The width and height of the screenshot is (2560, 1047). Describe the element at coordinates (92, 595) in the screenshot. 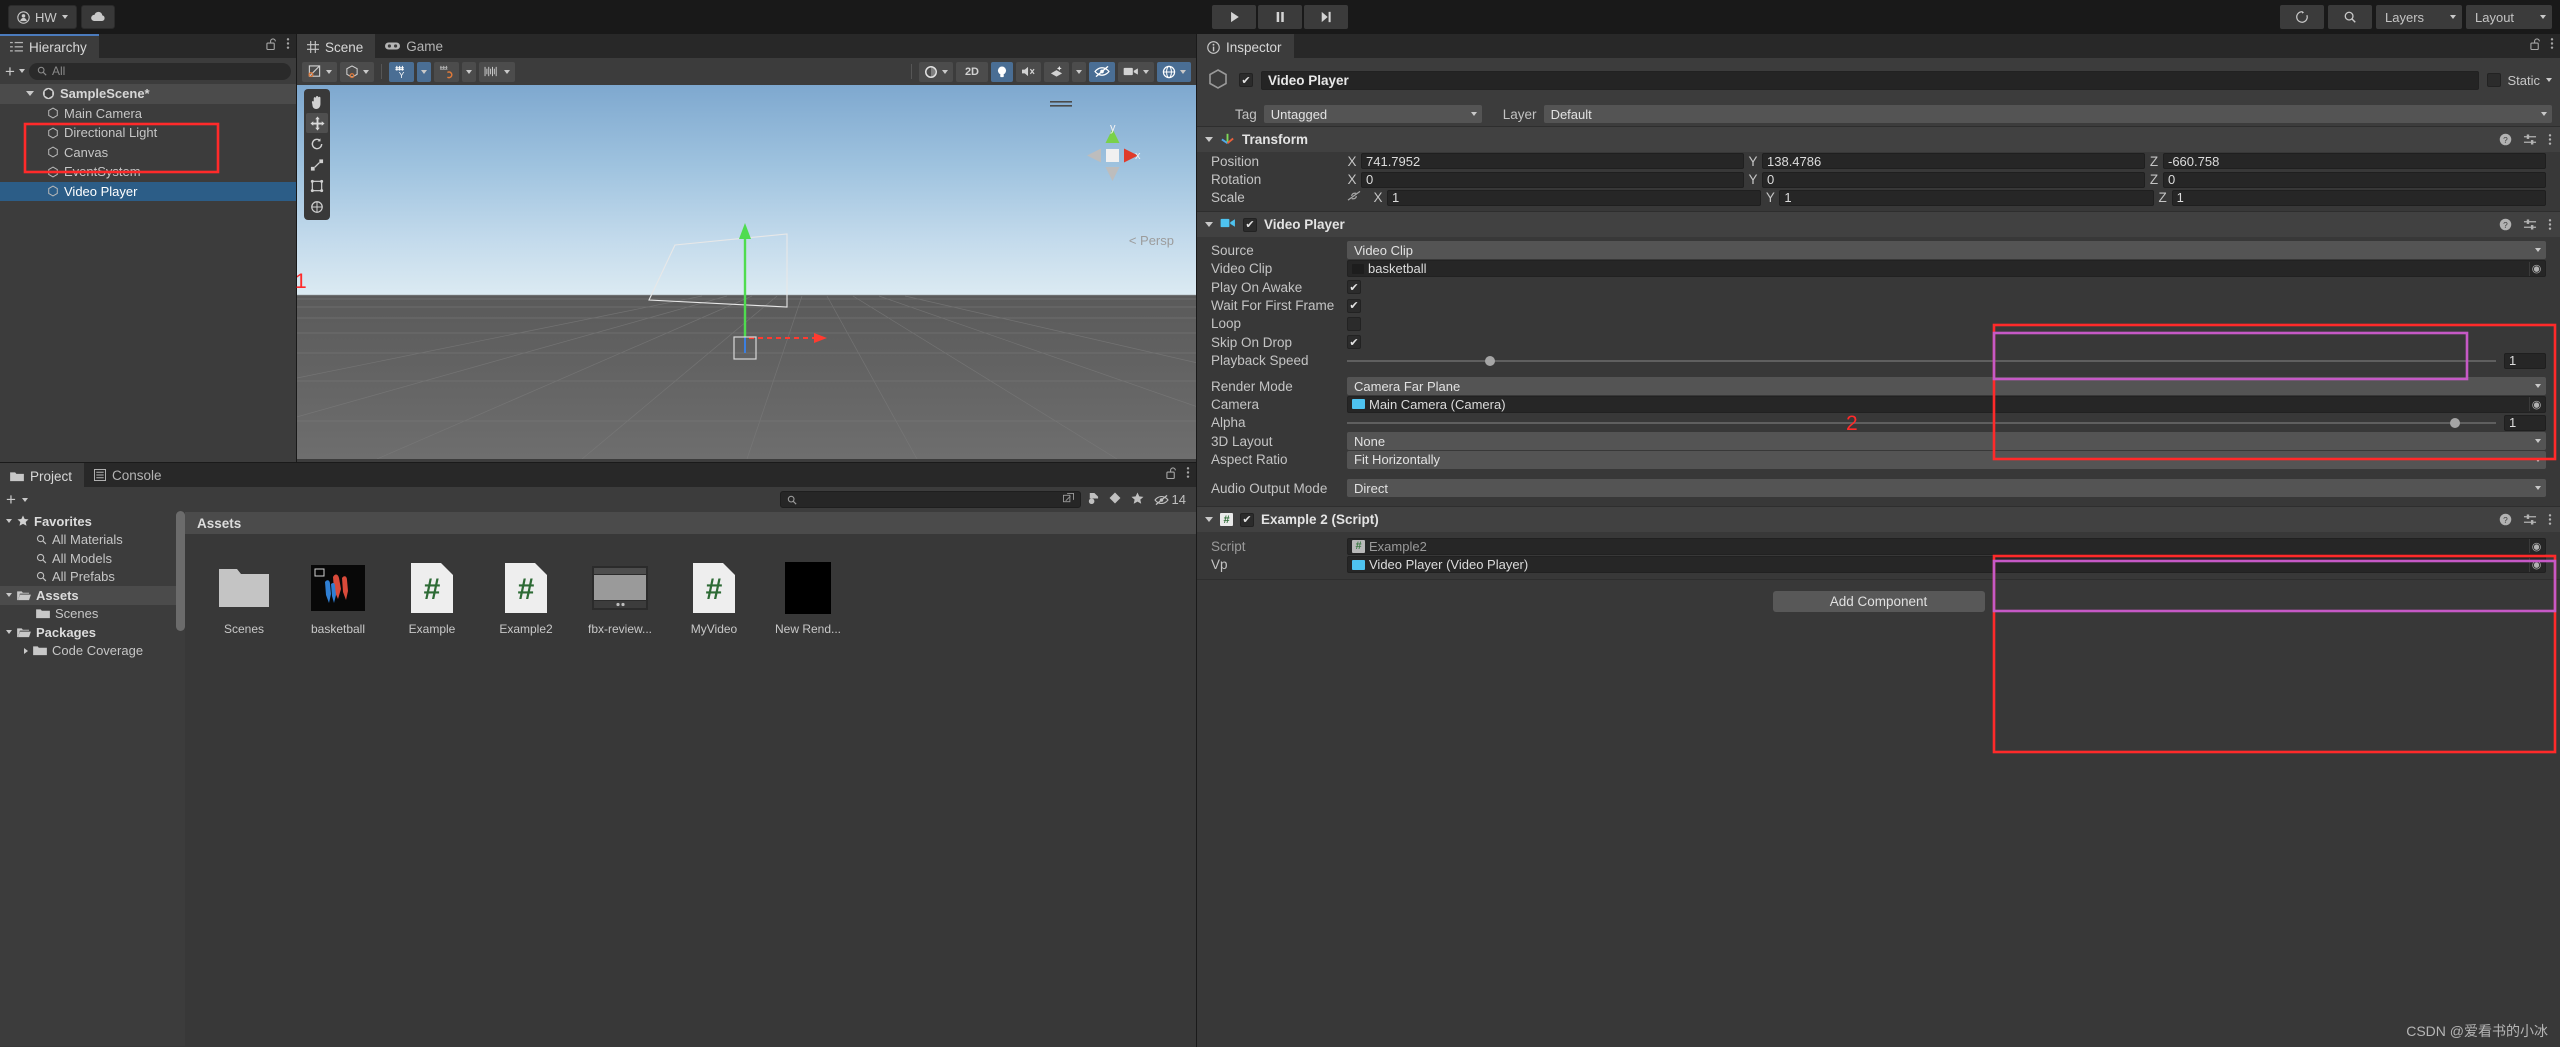

I see `project-tree-item-assets: Assets` at that location.